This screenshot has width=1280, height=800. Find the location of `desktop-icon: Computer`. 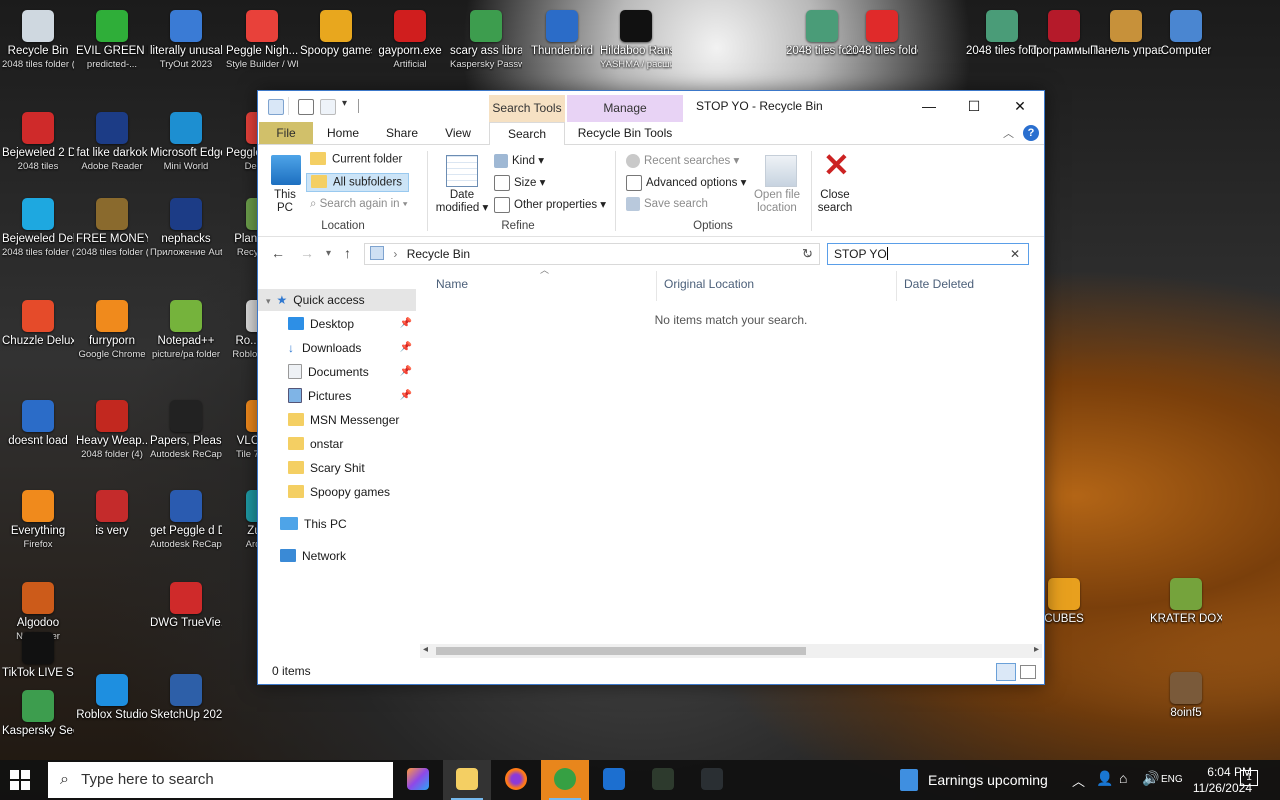

desktop-icon: Computer is located at coordinates (1186, 34).